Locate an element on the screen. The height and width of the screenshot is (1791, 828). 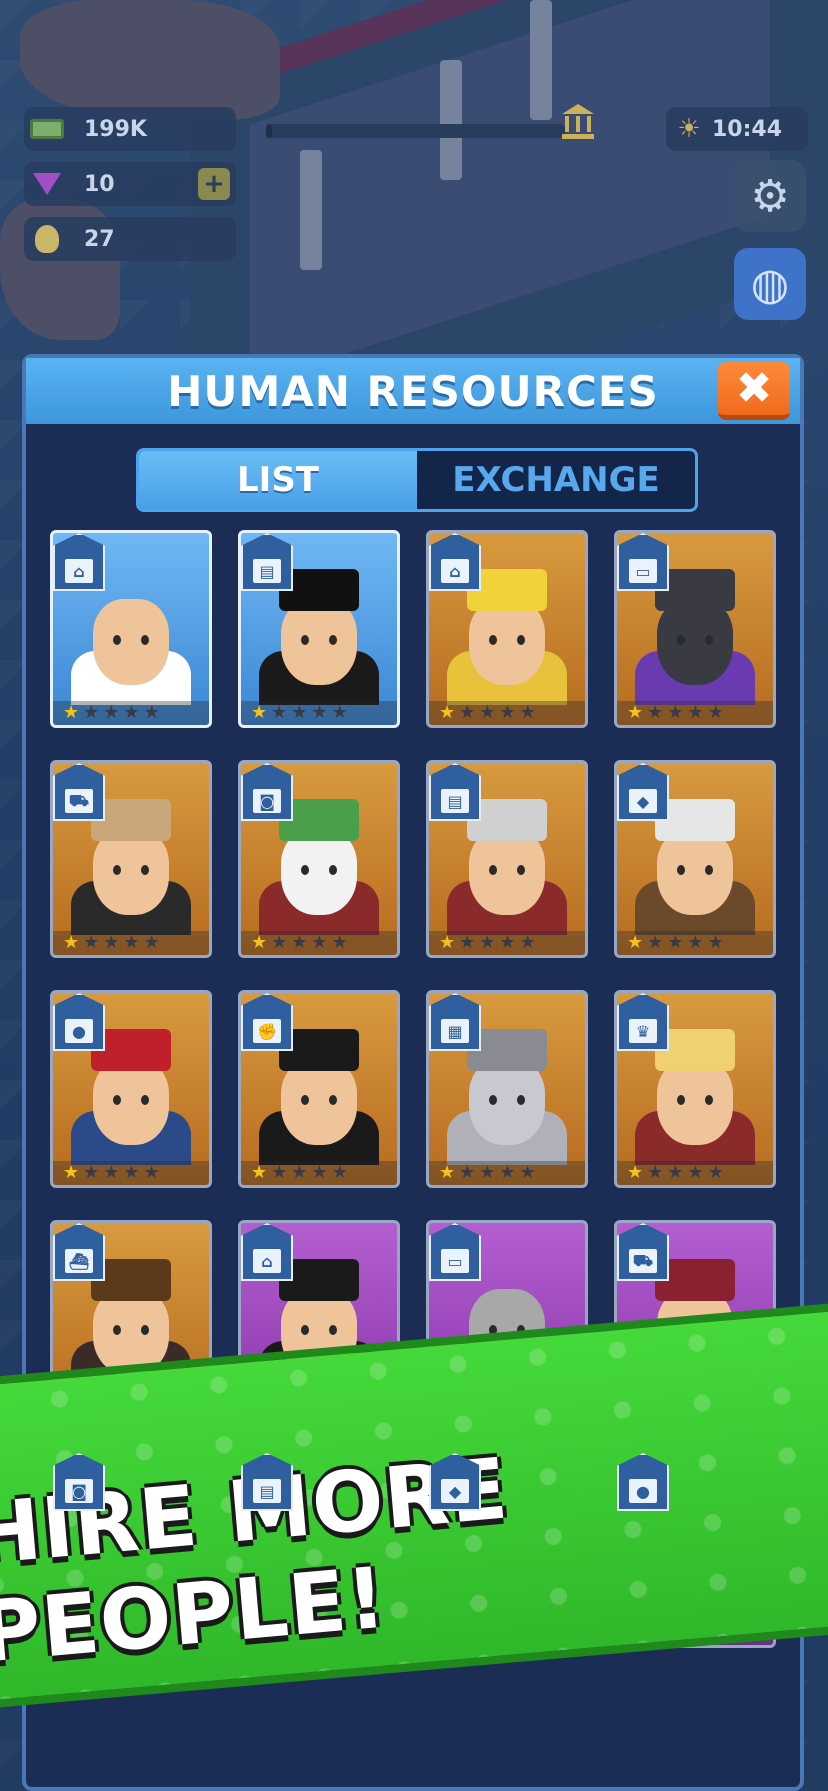
employee-card: ♛ ★ ★ ★ ★ ★ is located at coordinates (695, 1089).